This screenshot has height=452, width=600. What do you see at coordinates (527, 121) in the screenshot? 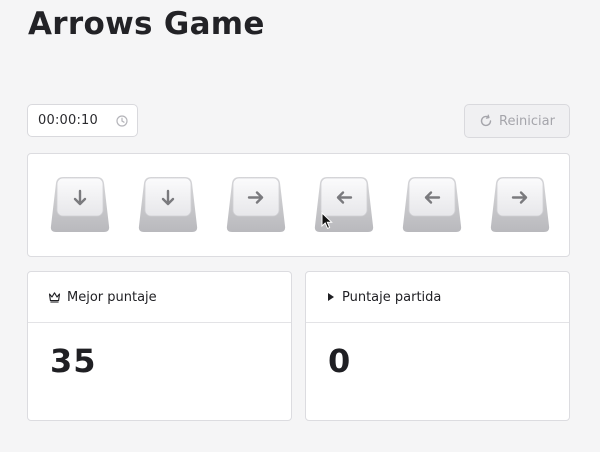
I see `reset-label: Reiniciar` at bounding box center [527, 121].